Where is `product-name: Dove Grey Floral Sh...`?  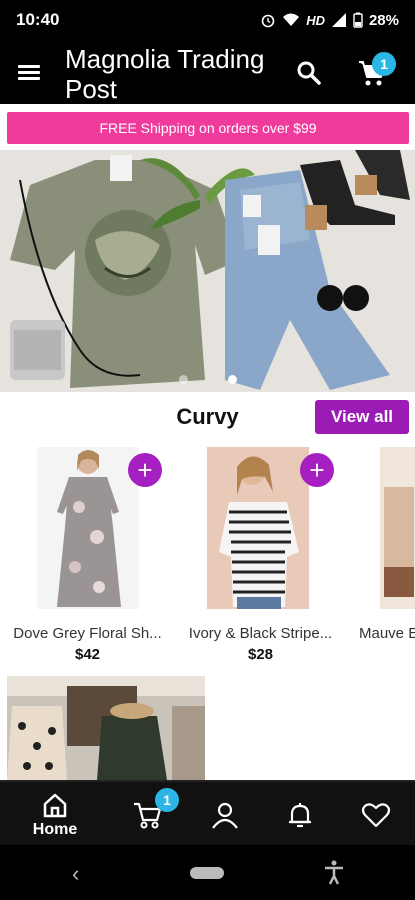 product-name: Dove Grey Floral Sh... is located at coordinates (87, 633).